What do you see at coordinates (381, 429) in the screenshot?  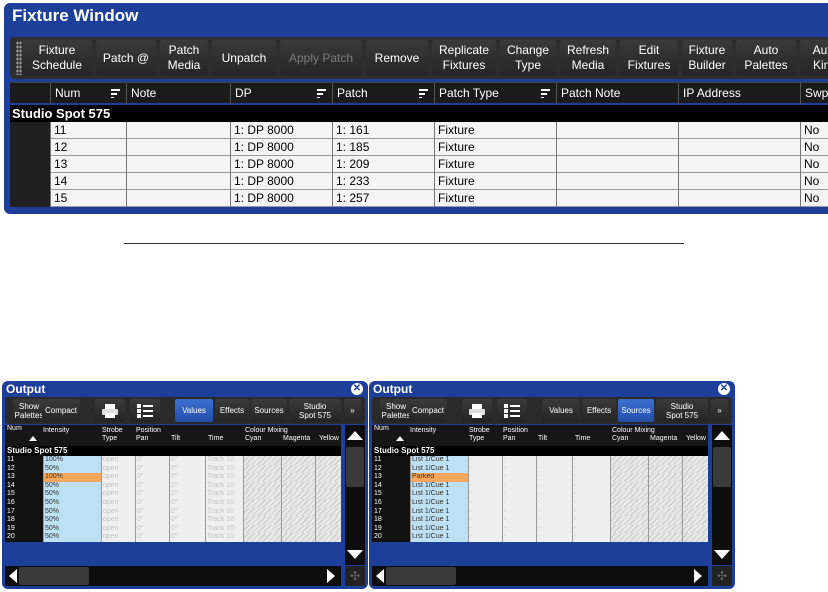 I see `output-column-header: Num` at bounding box center [381, 429].